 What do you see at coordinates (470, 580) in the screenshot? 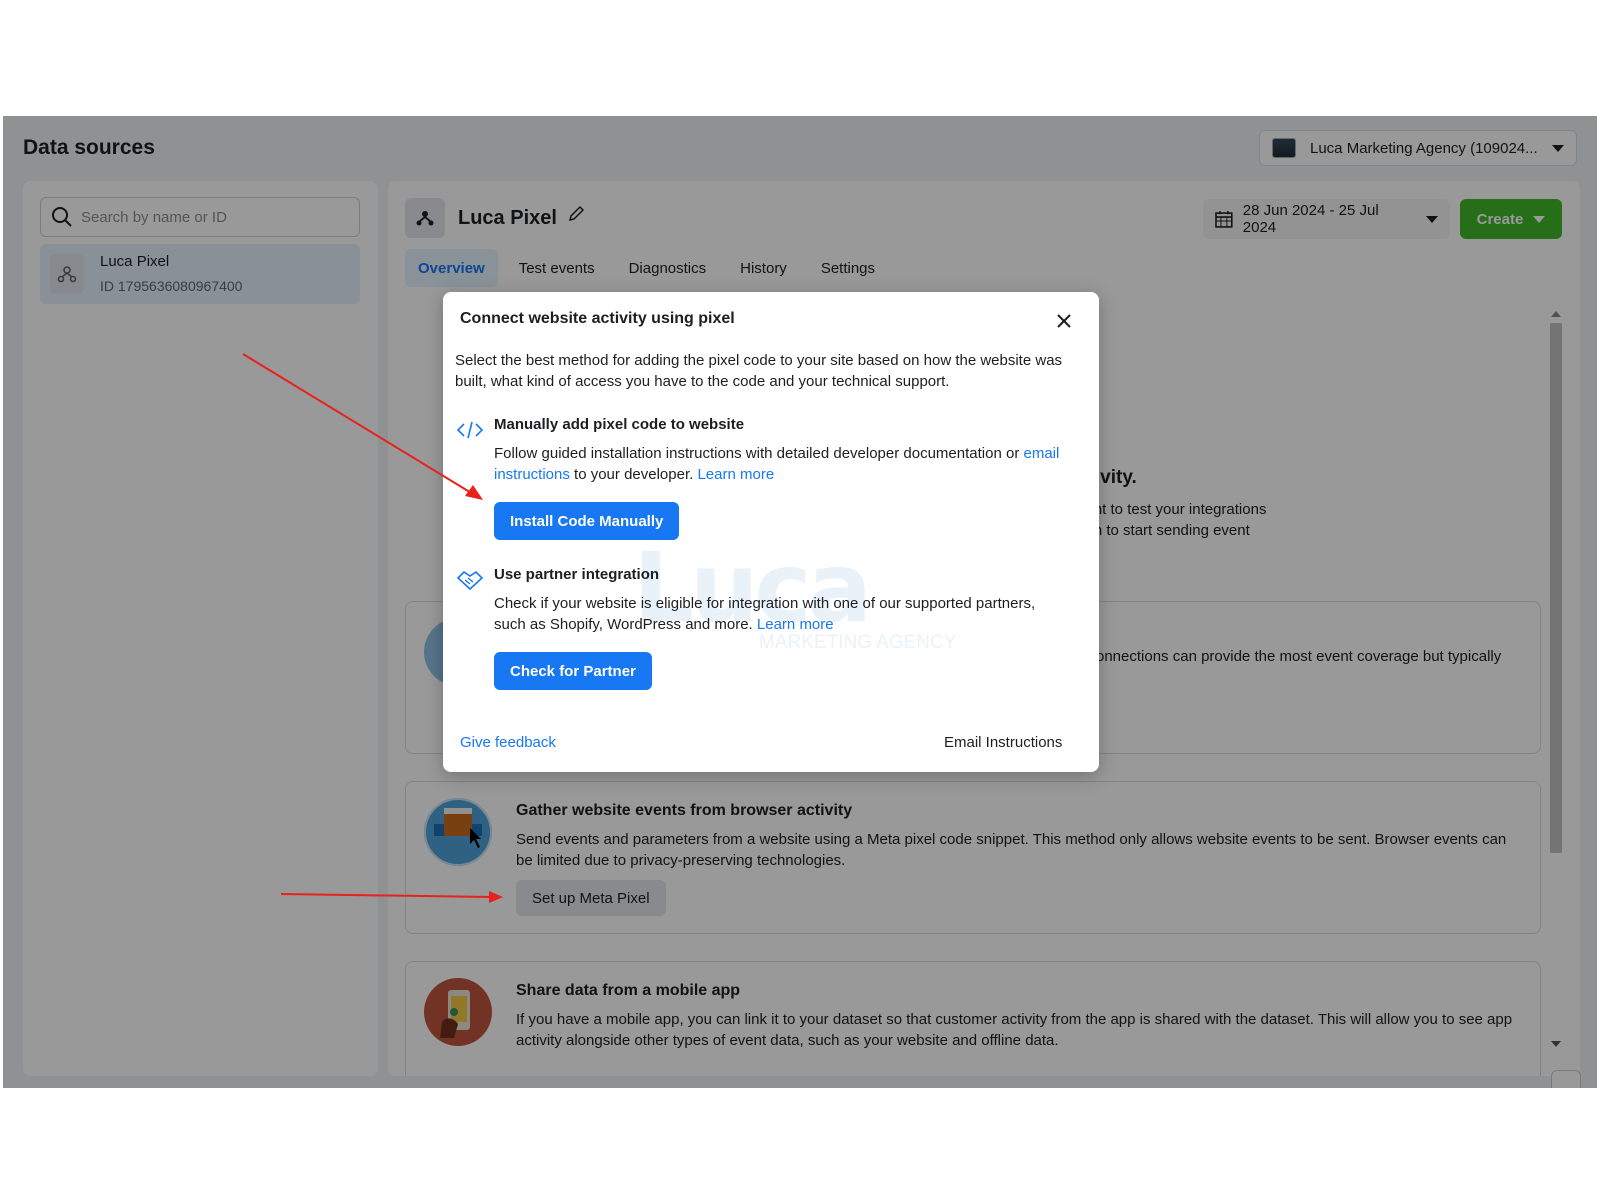
I see `handshake-icon` at bounding box center [470, 580].